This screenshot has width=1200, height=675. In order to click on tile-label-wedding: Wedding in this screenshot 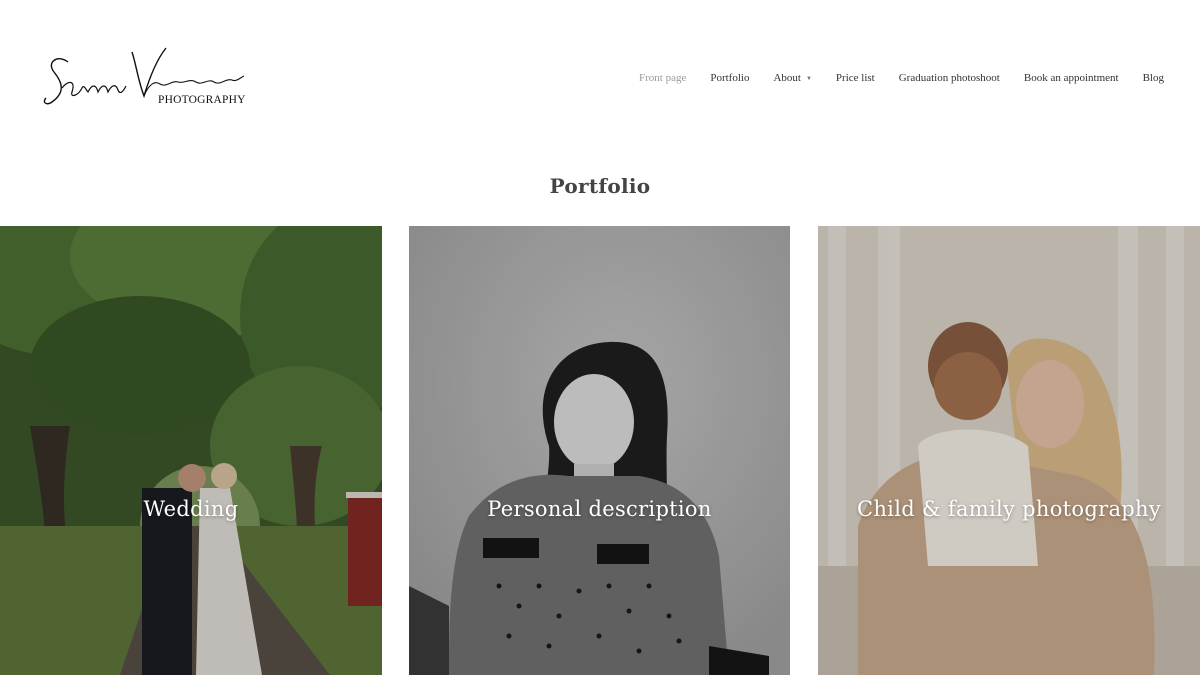, I will do `click(191, 509)`.